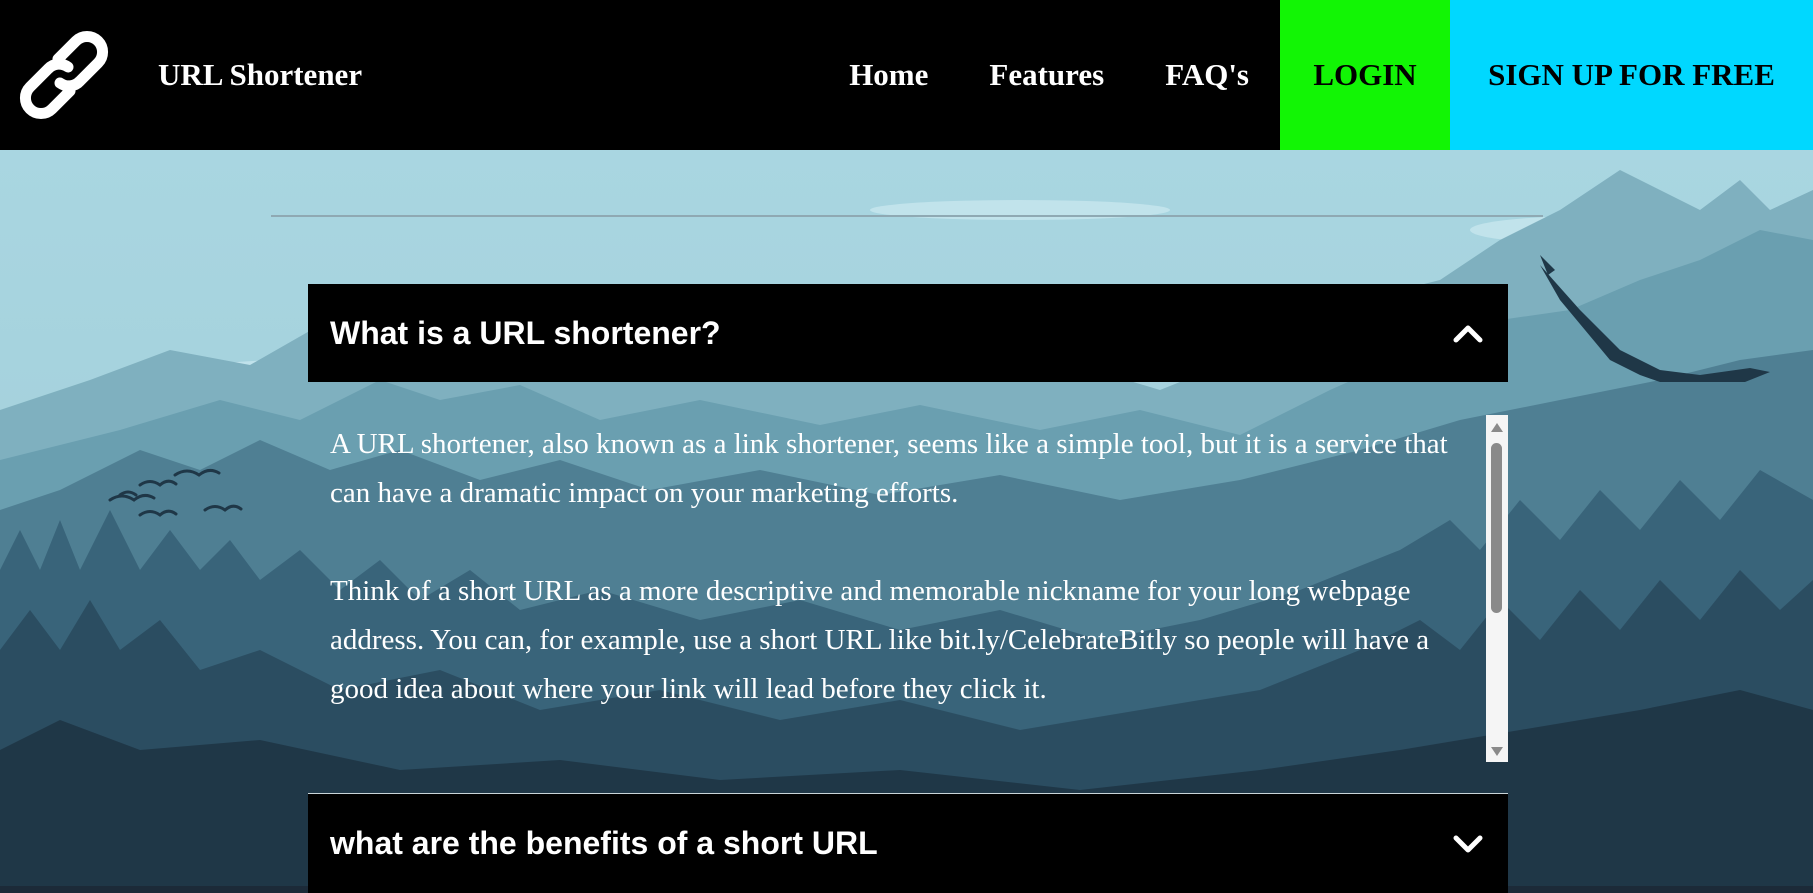 The width and height of the screenshot is (1813, 893). I want to click on logo, so click(64, 75).